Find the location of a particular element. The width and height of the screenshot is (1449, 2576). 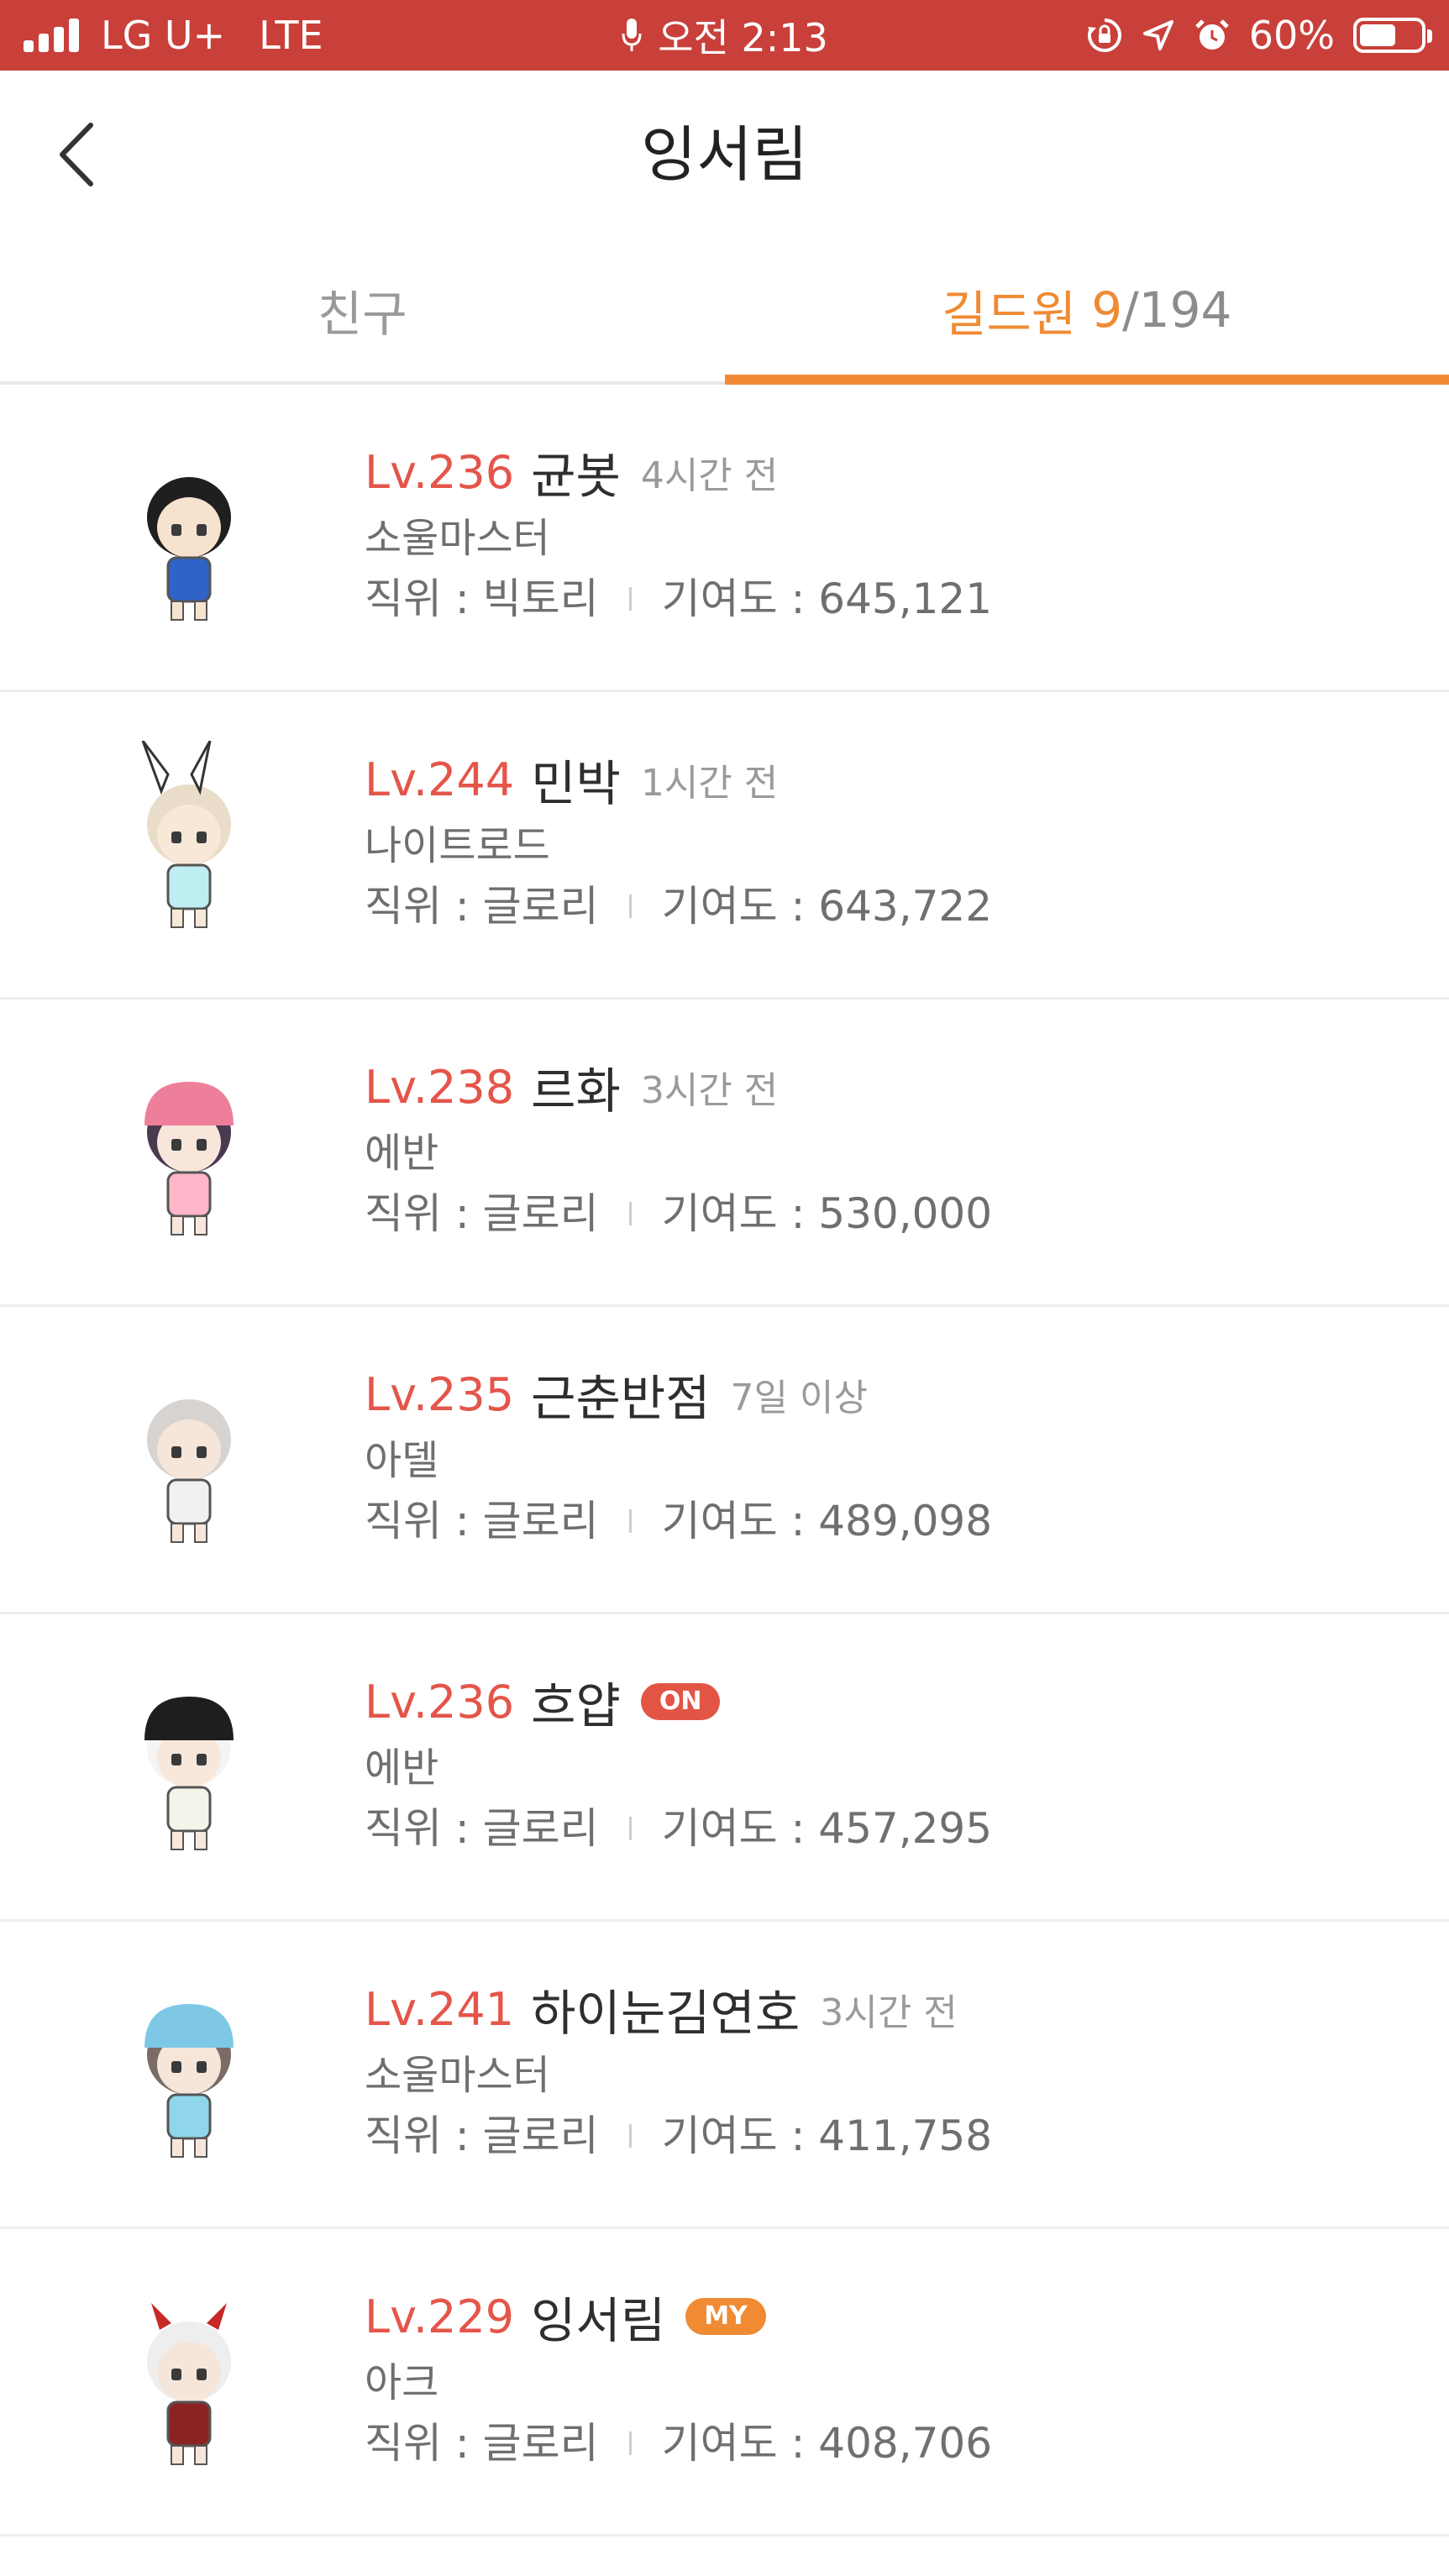

member-contribution: 기여도 : 645,121 is located at coordinates (827, 598).